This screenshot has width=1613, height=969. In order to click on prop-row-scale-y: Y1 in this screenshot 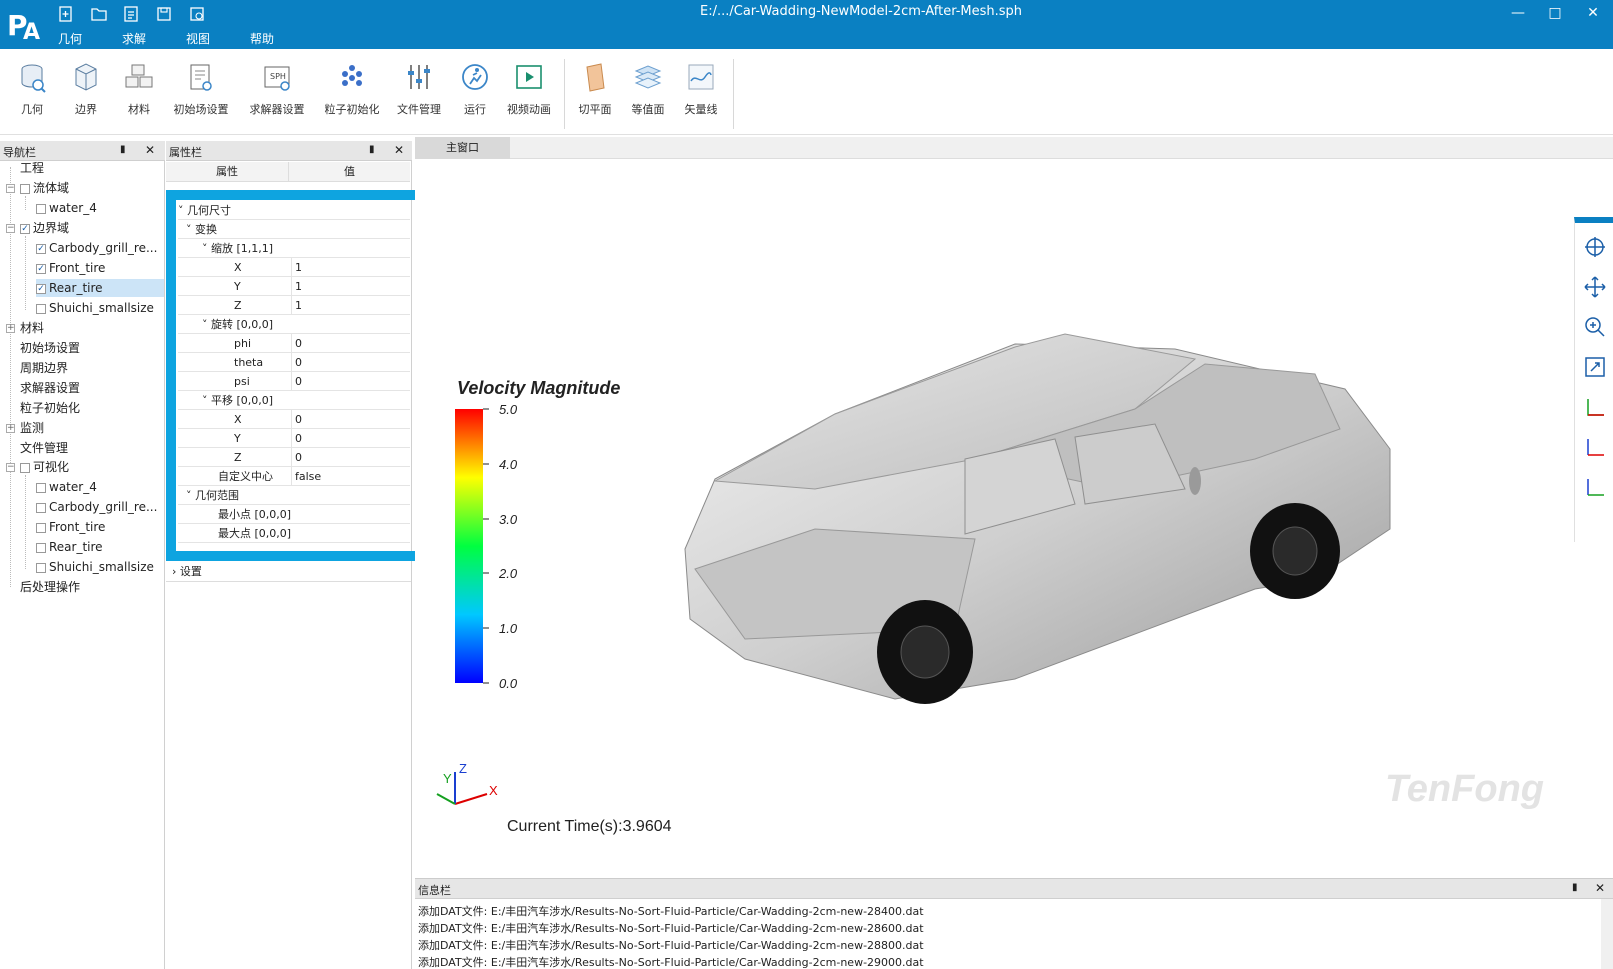, I will do `click(294, 286)`.